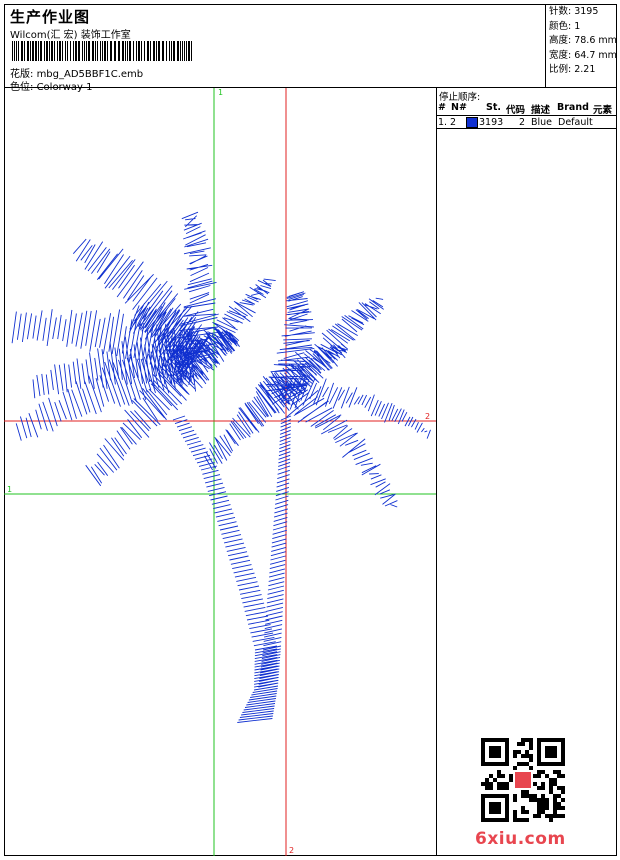 The width and height of the screenshot is (620, 860). I want to click on stitch-count: 针数: 3195, so click(574, 11).